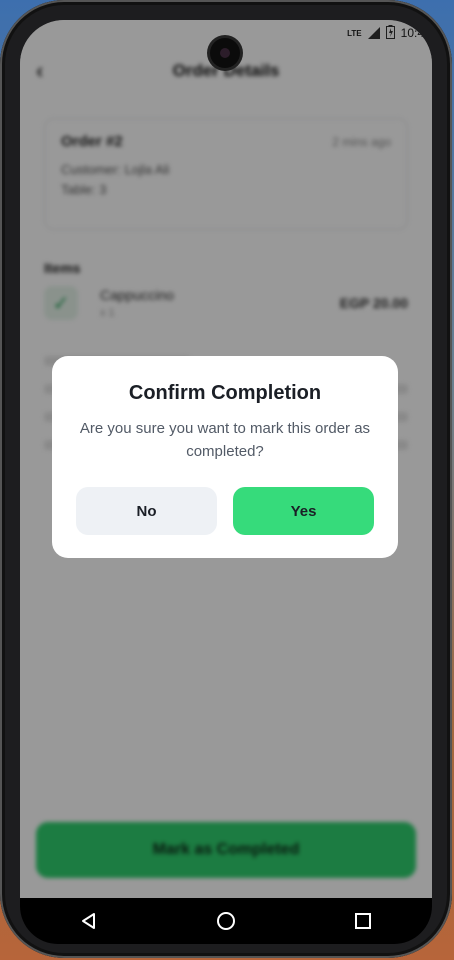  Describe the element at coordinates (146, 511) in the screenshot. I see `no-button: No` at that location.